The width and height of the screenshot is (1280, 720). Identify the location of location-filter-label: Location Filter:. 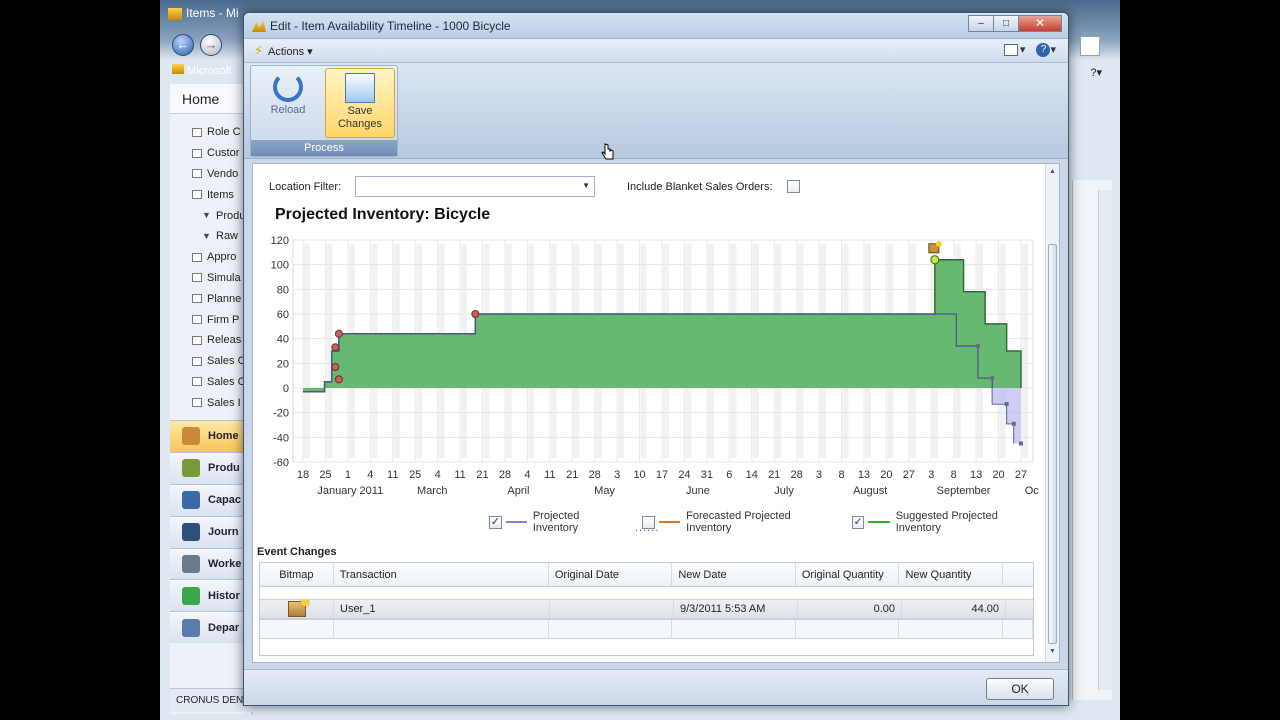
(305, 187).